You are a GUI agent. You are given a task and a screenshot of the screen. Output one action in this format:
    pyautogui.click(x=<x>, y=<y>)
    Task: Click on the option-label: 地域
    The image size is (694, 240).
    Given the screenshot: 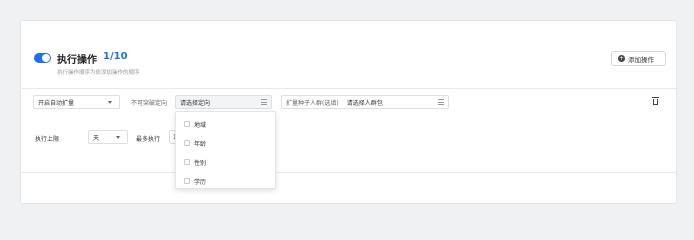 What is the action you would take?
    pyautogui.click(x=200, y=125)
    